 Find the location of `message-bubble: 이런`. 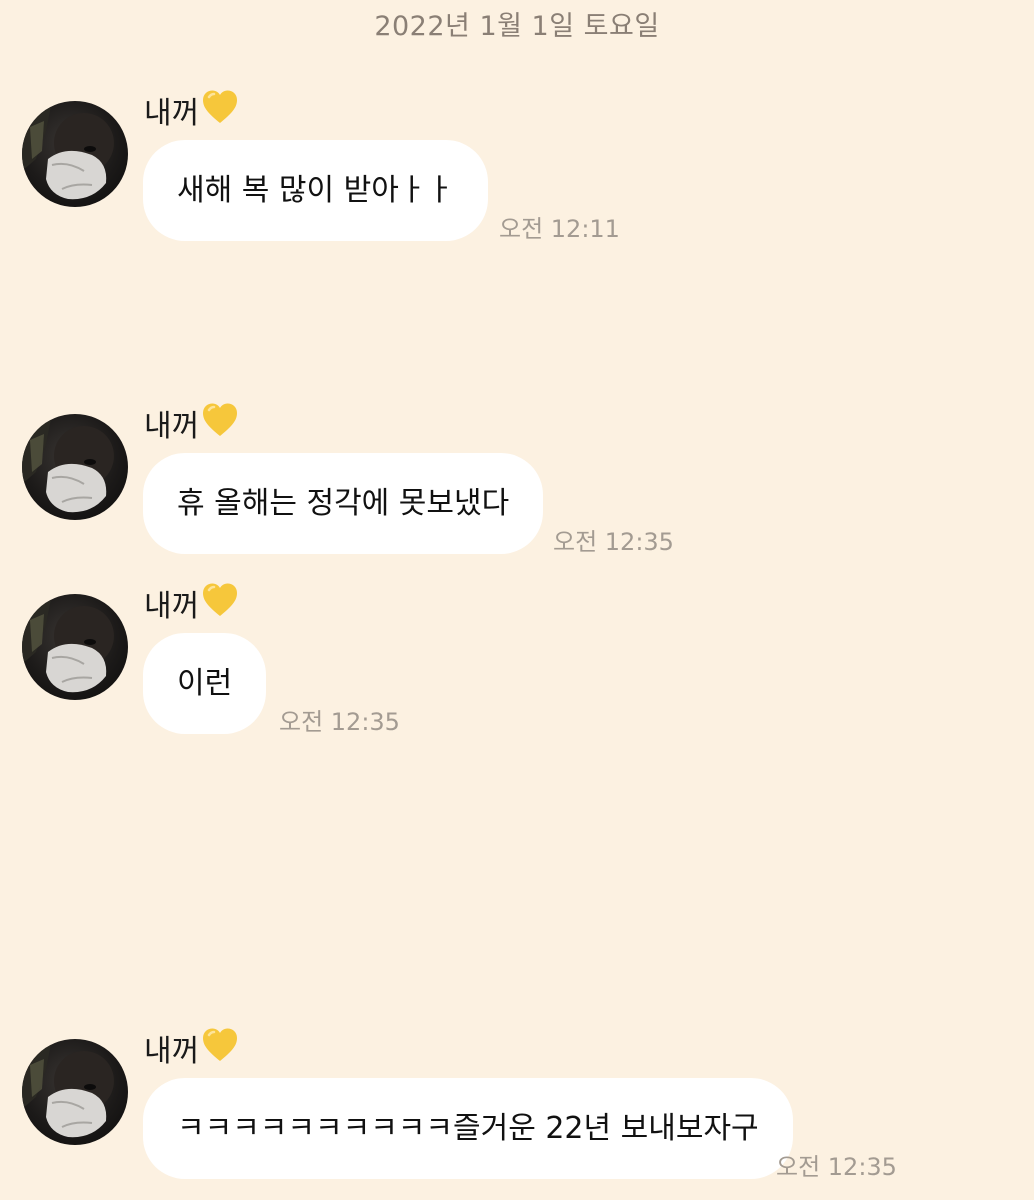

message-bubble: 이런 is located at coordinates (205, 683).